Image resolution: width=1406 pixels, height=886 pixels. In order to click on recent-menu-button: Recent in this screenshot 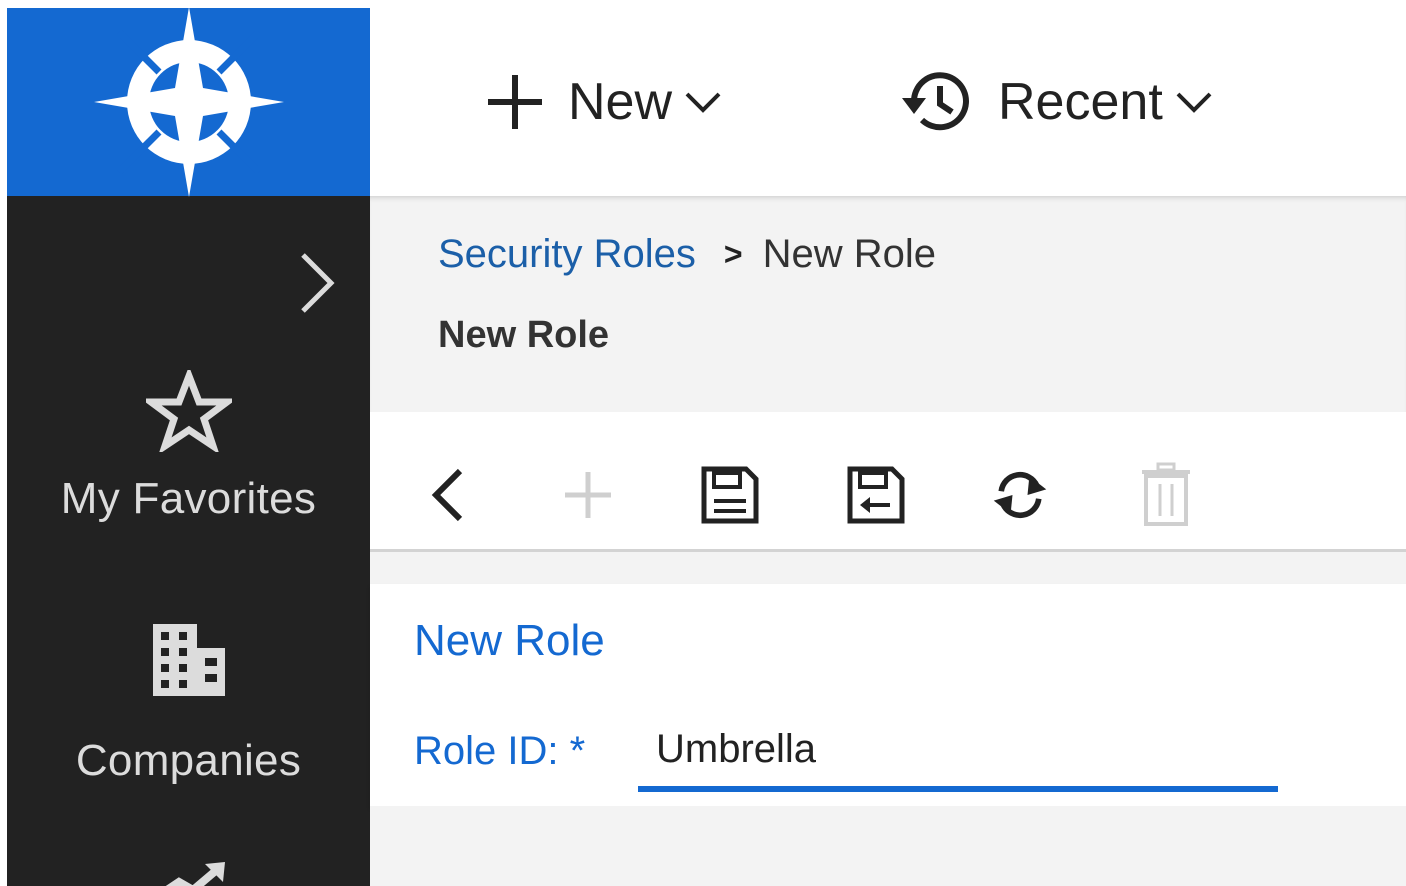, I will do `click(1056, 102)`.